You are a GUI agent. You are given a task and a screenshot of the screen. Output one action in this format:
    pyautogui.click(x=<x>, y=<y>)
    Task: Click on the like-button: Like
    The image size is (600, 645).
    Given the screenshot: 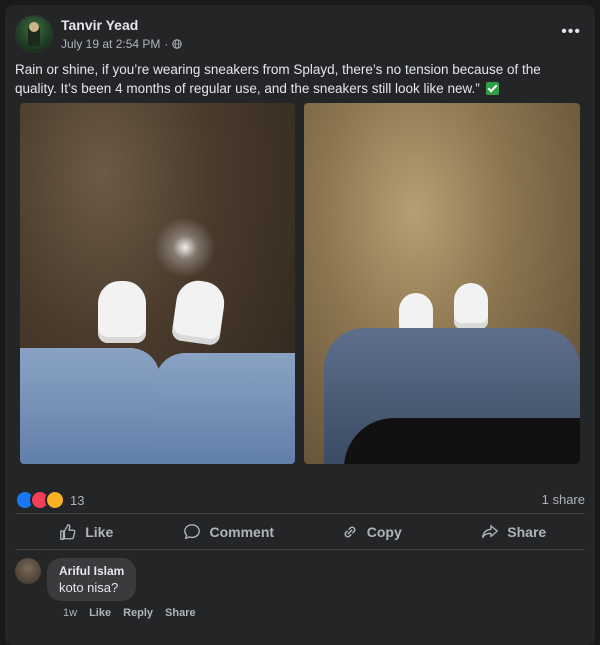 What is the action you would take?
    pyautogui.click(x=86, y=532)
    